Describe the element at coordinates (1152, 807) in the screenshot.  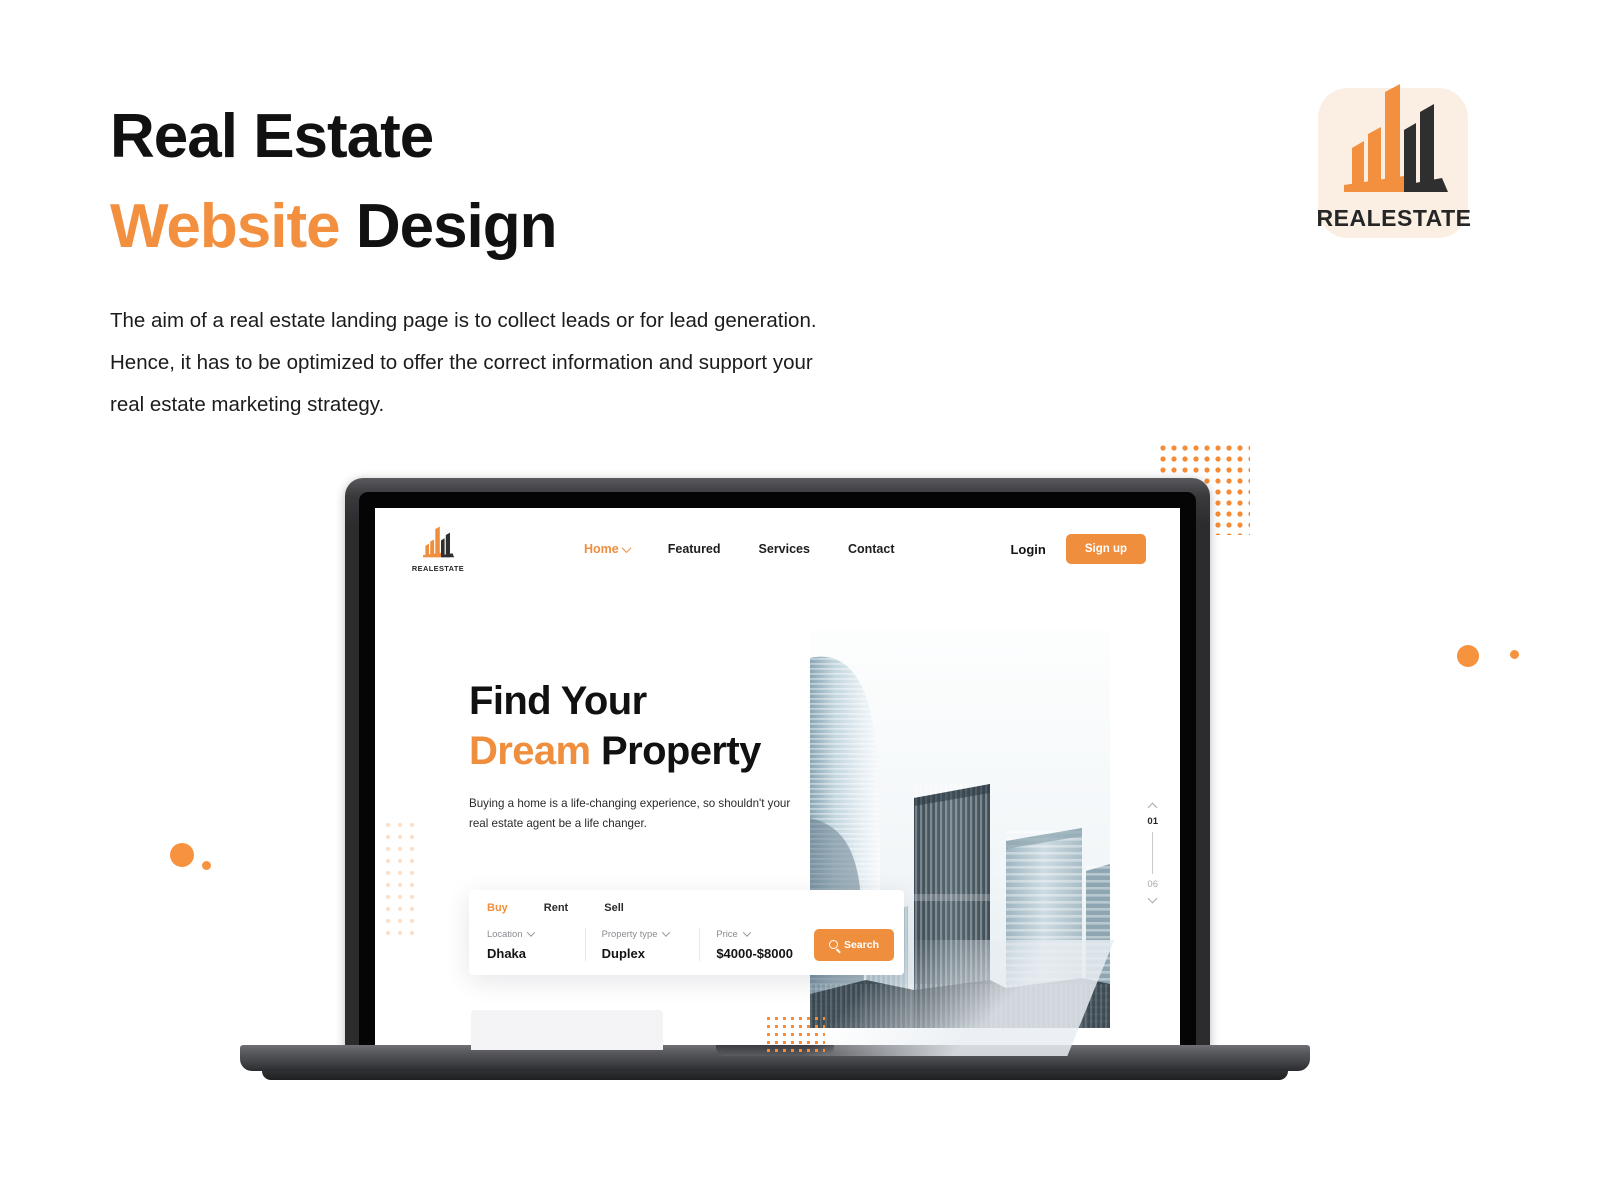
I see `chevron-up-icon` at that location.